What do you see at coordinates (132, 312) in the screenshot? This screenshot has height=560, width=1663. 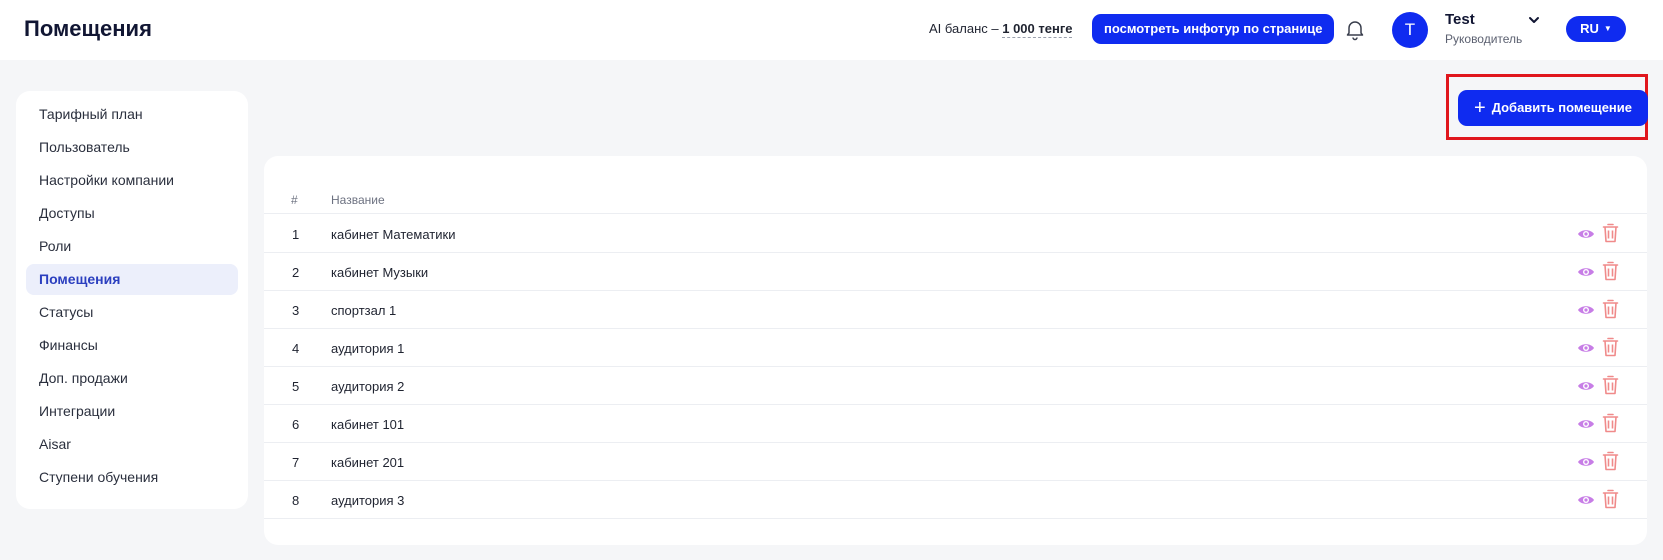 I see `sidebar-item-statuses: Статусы` at bounding box center [132, 312].